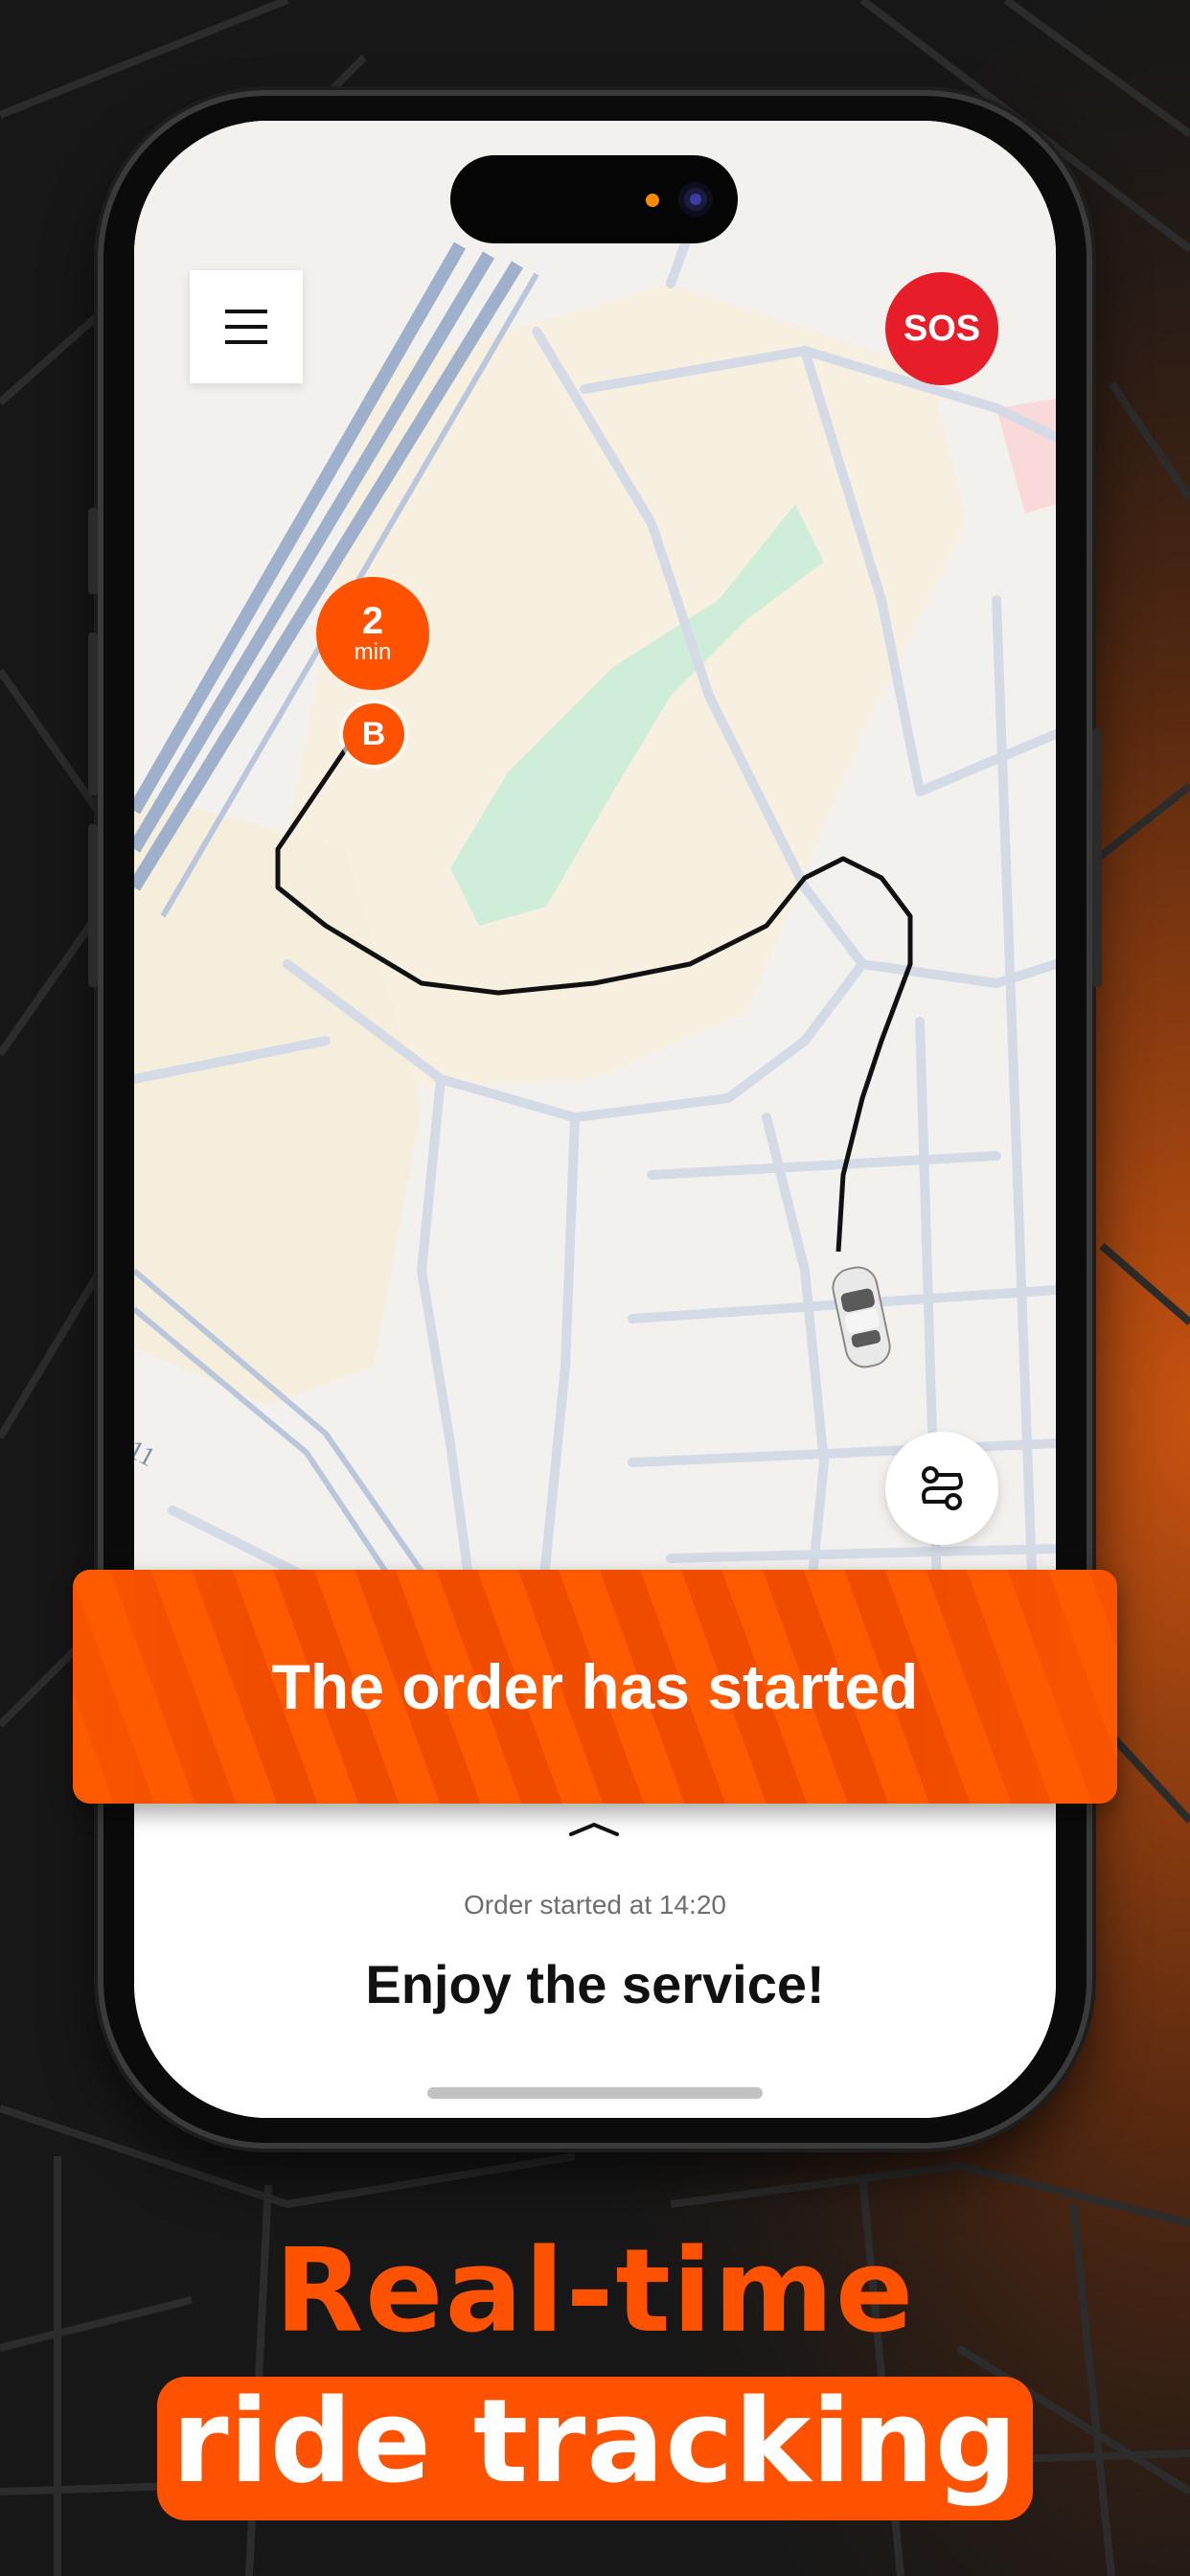 The width and height of the screenshot is (1190, 2576). What do you see at coordinates (942, 328) in the screenshot?
I see `sos-button: SOS` at bounding box center [942, 328].